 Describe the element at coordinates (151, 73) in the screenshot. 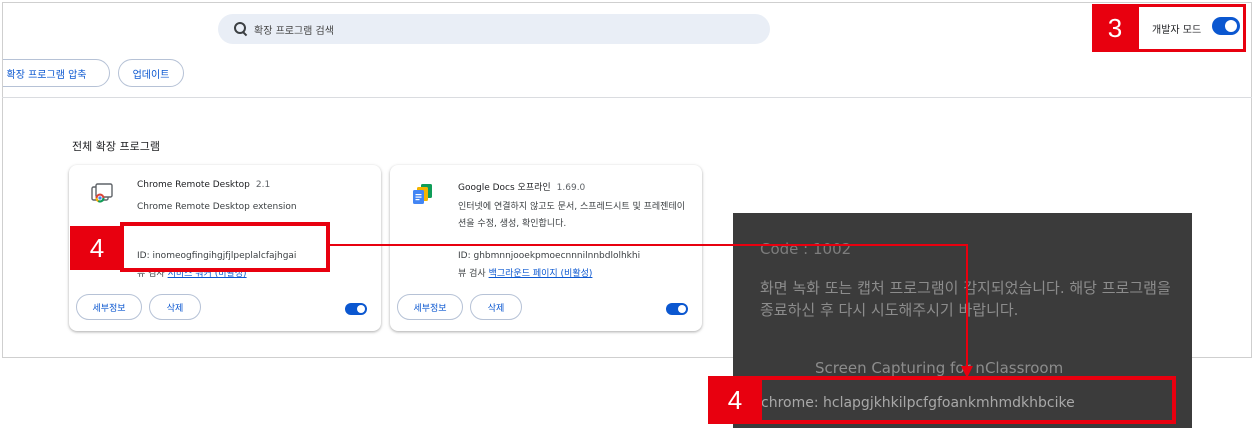

I see `update-button: 업데이트` at that location.